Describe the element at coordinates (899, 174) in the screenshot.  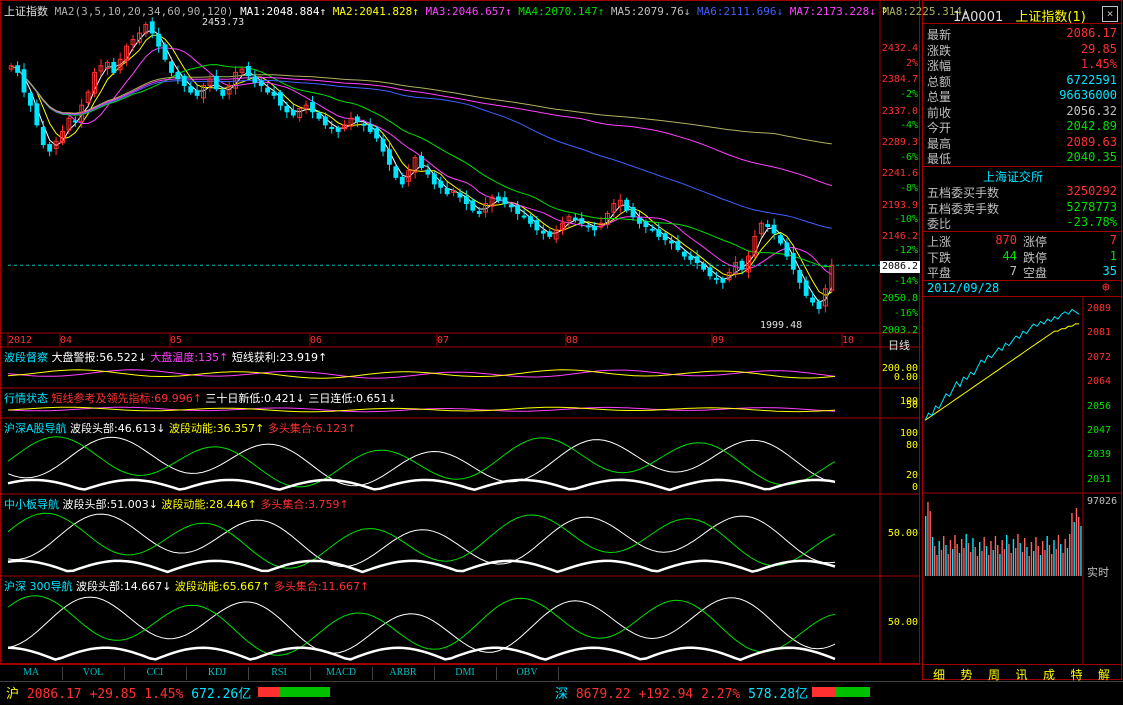
I see `price-tick: 2241.6` at that location.